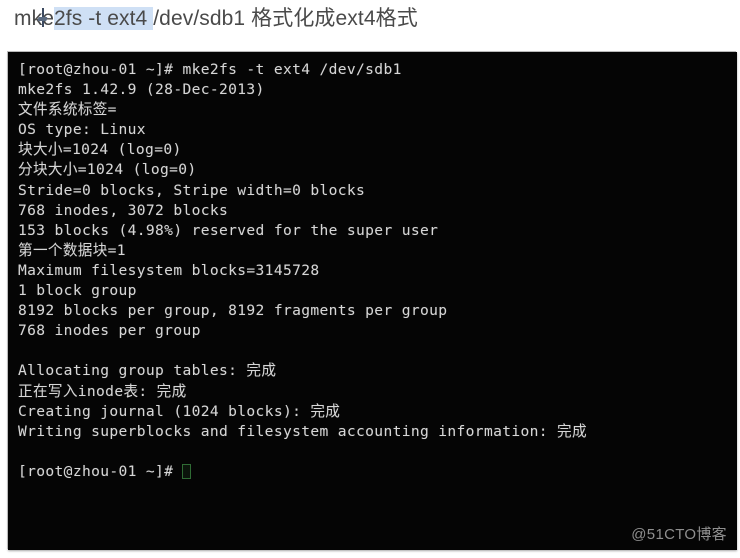 This screenshot has height=558, width=740. What do you see at coordinates (377, 211) in the screenshot?
I see `terminal-line: 768 inodes, 3072 blocks` at bounding box center [377, 211].